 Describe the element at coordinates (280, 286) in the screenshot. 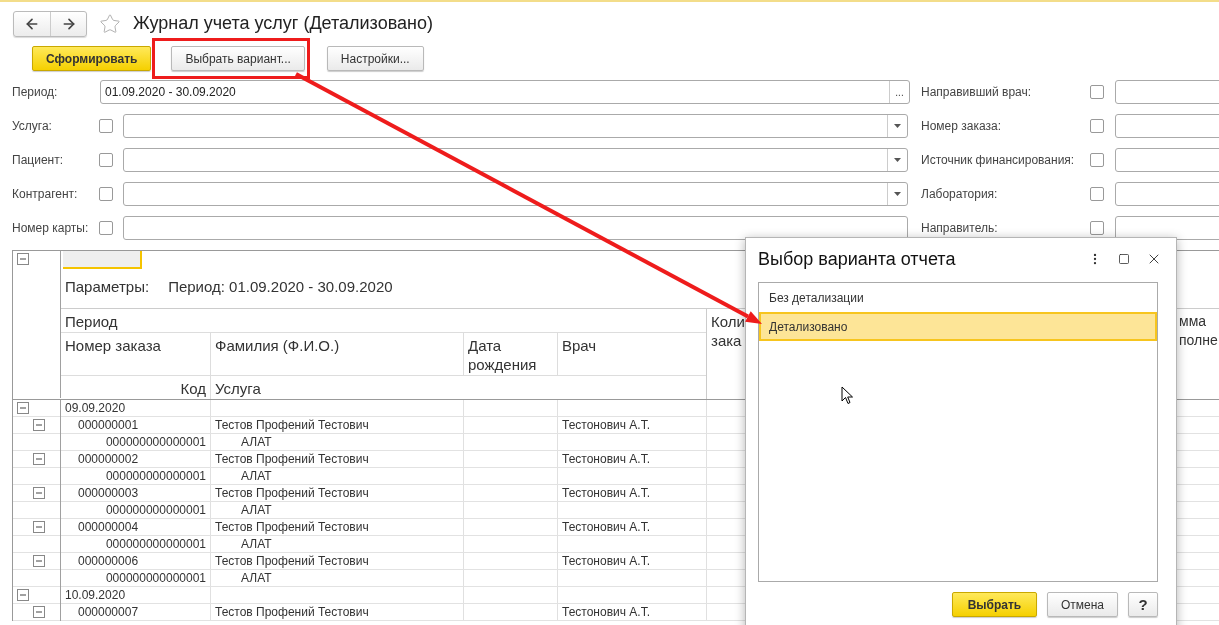

I see `parameters-value: Период: 01.09.2020 - 30.09.2020` at that location.